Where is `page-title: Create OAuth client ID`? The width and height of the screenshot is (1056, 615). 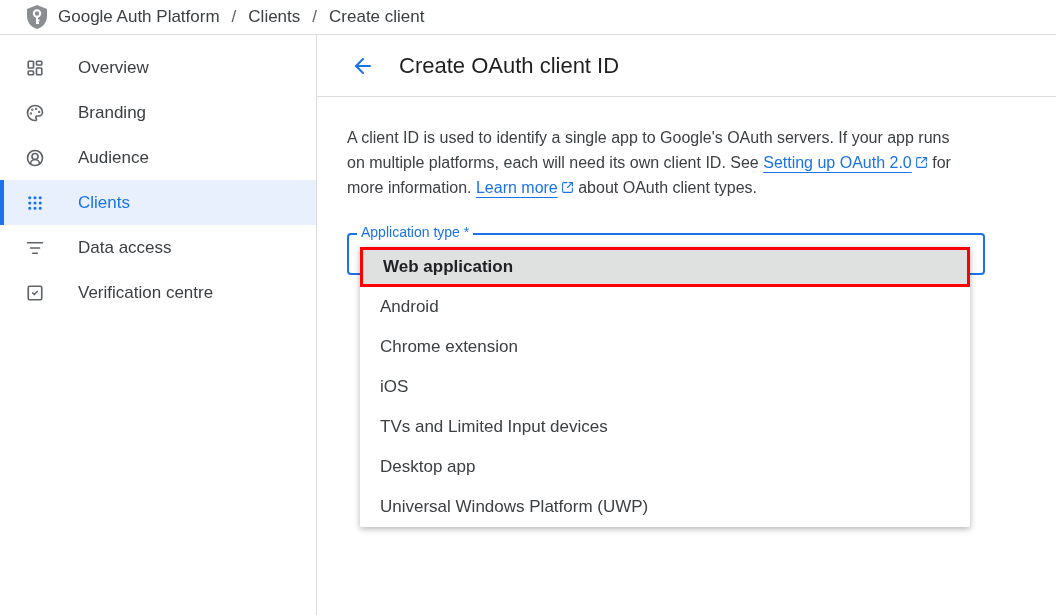 page-title: Create OAuth client ID is located at coordinates (509, 66).